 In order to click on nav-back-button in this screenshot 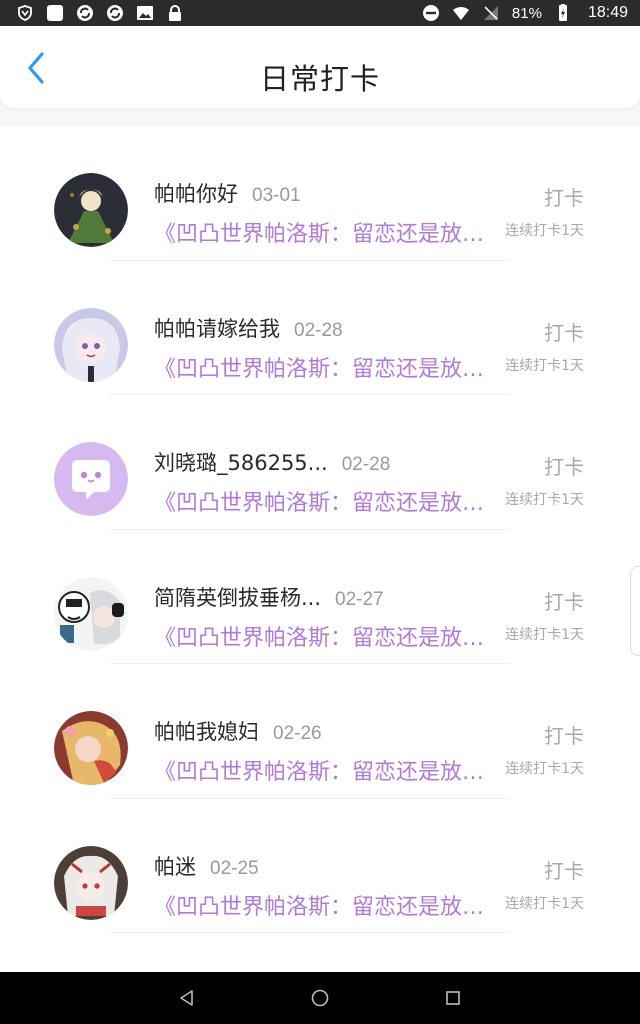, I will do `click(187, 998)`.